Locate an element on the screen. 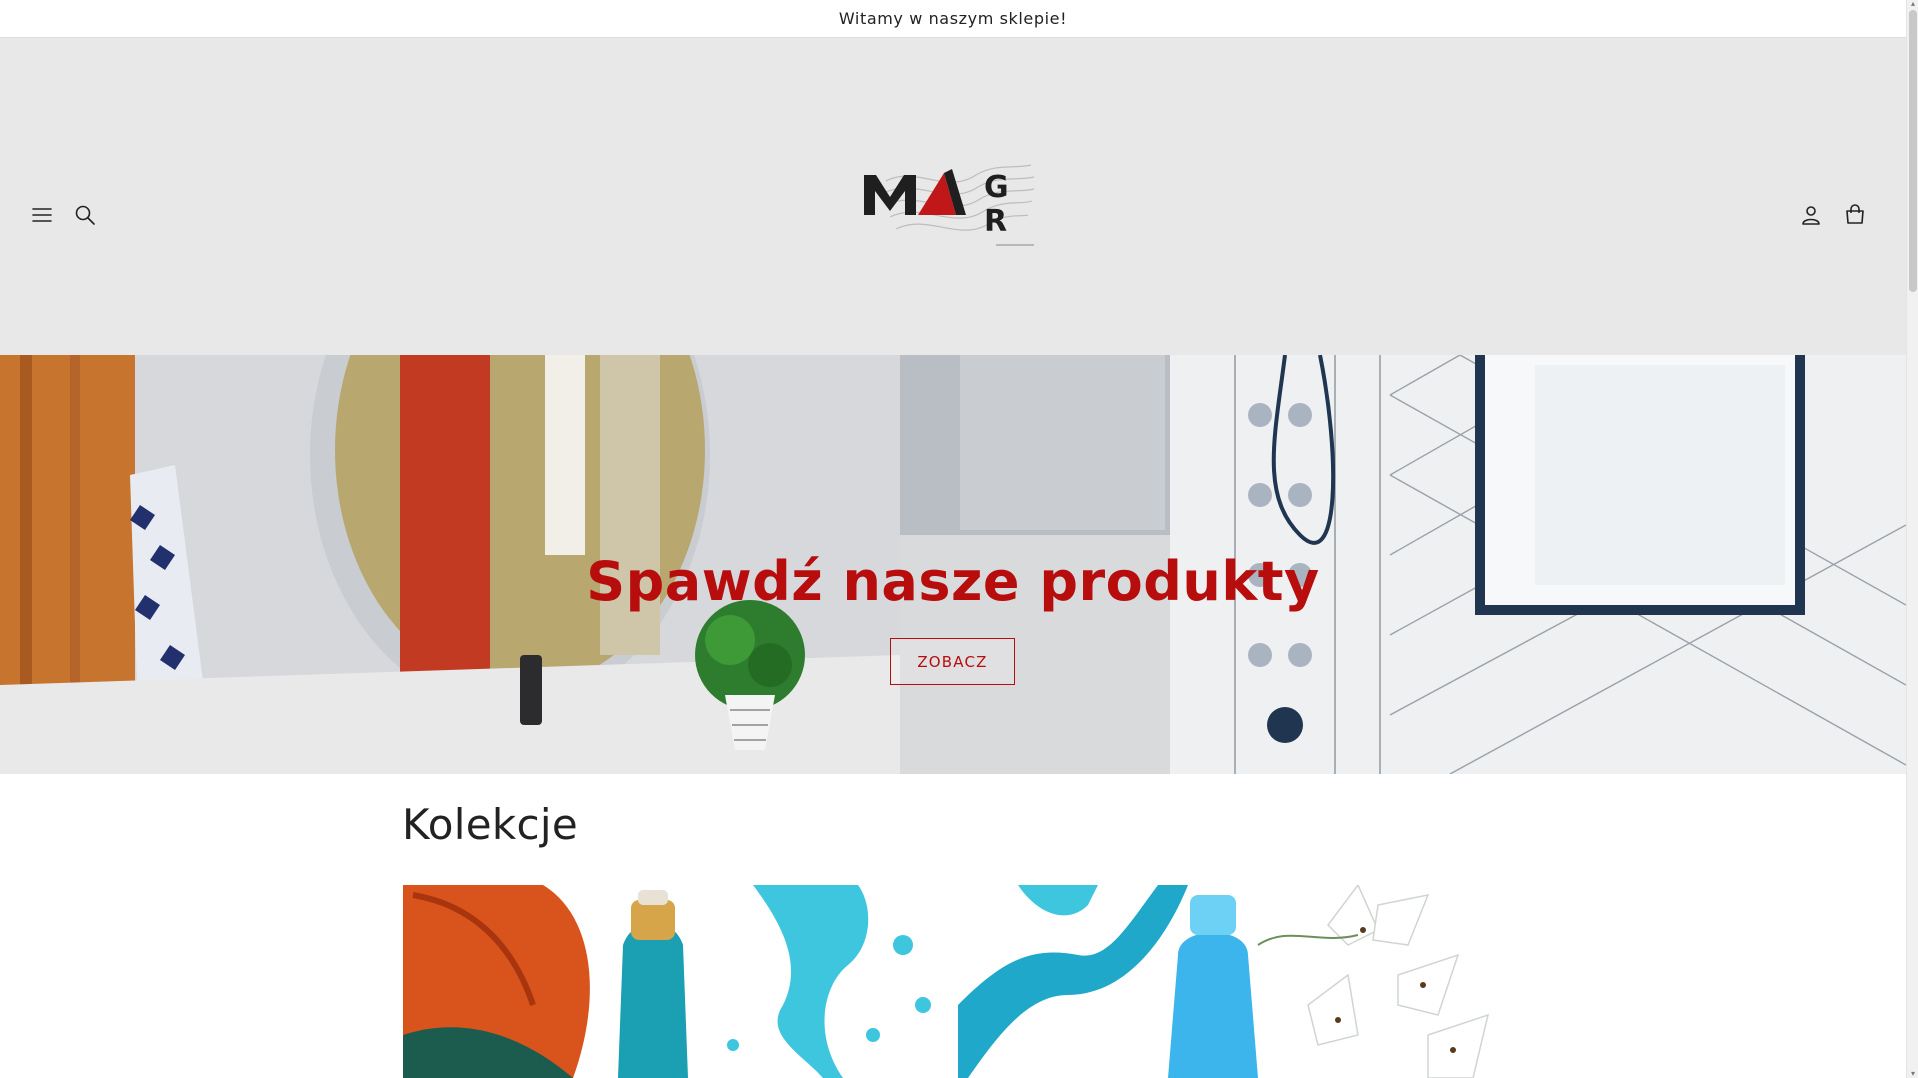 The width and height of the screenshot is (1918, 1078). cart-icon is located at coordinates (1855, 215).